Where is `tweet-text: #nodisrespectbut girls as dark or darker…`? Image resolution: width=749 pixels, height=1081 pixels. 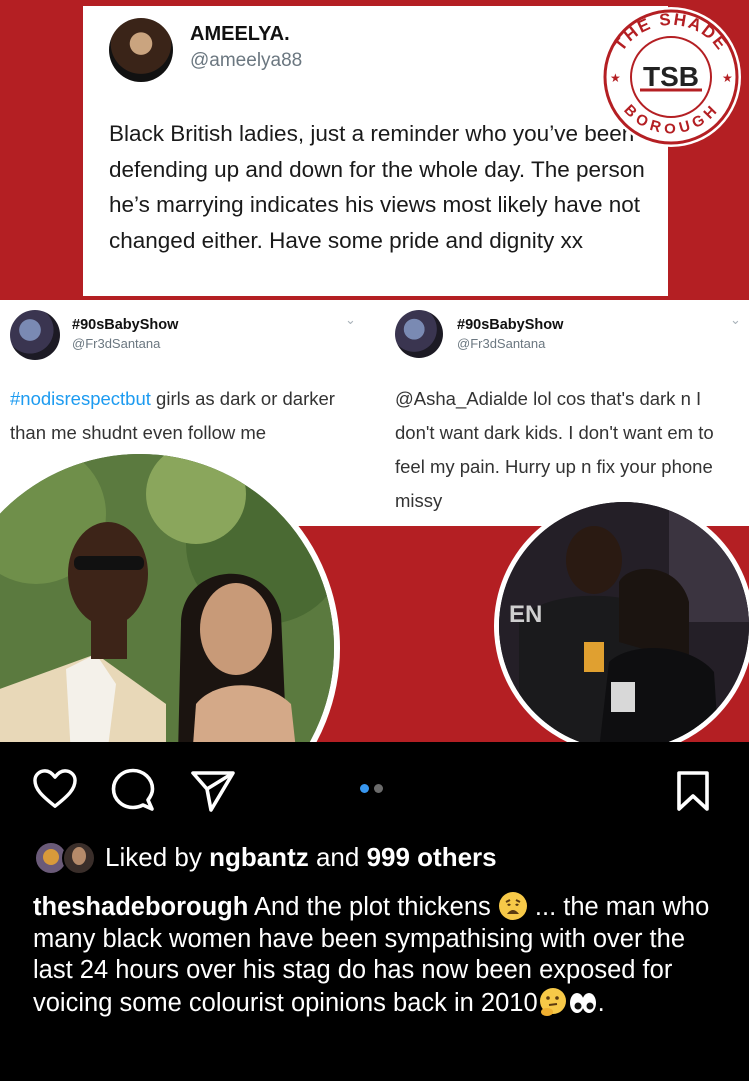 tweet-text: #nodisrespectbut girls as dark or darker… is located at coordinates (172, 415).